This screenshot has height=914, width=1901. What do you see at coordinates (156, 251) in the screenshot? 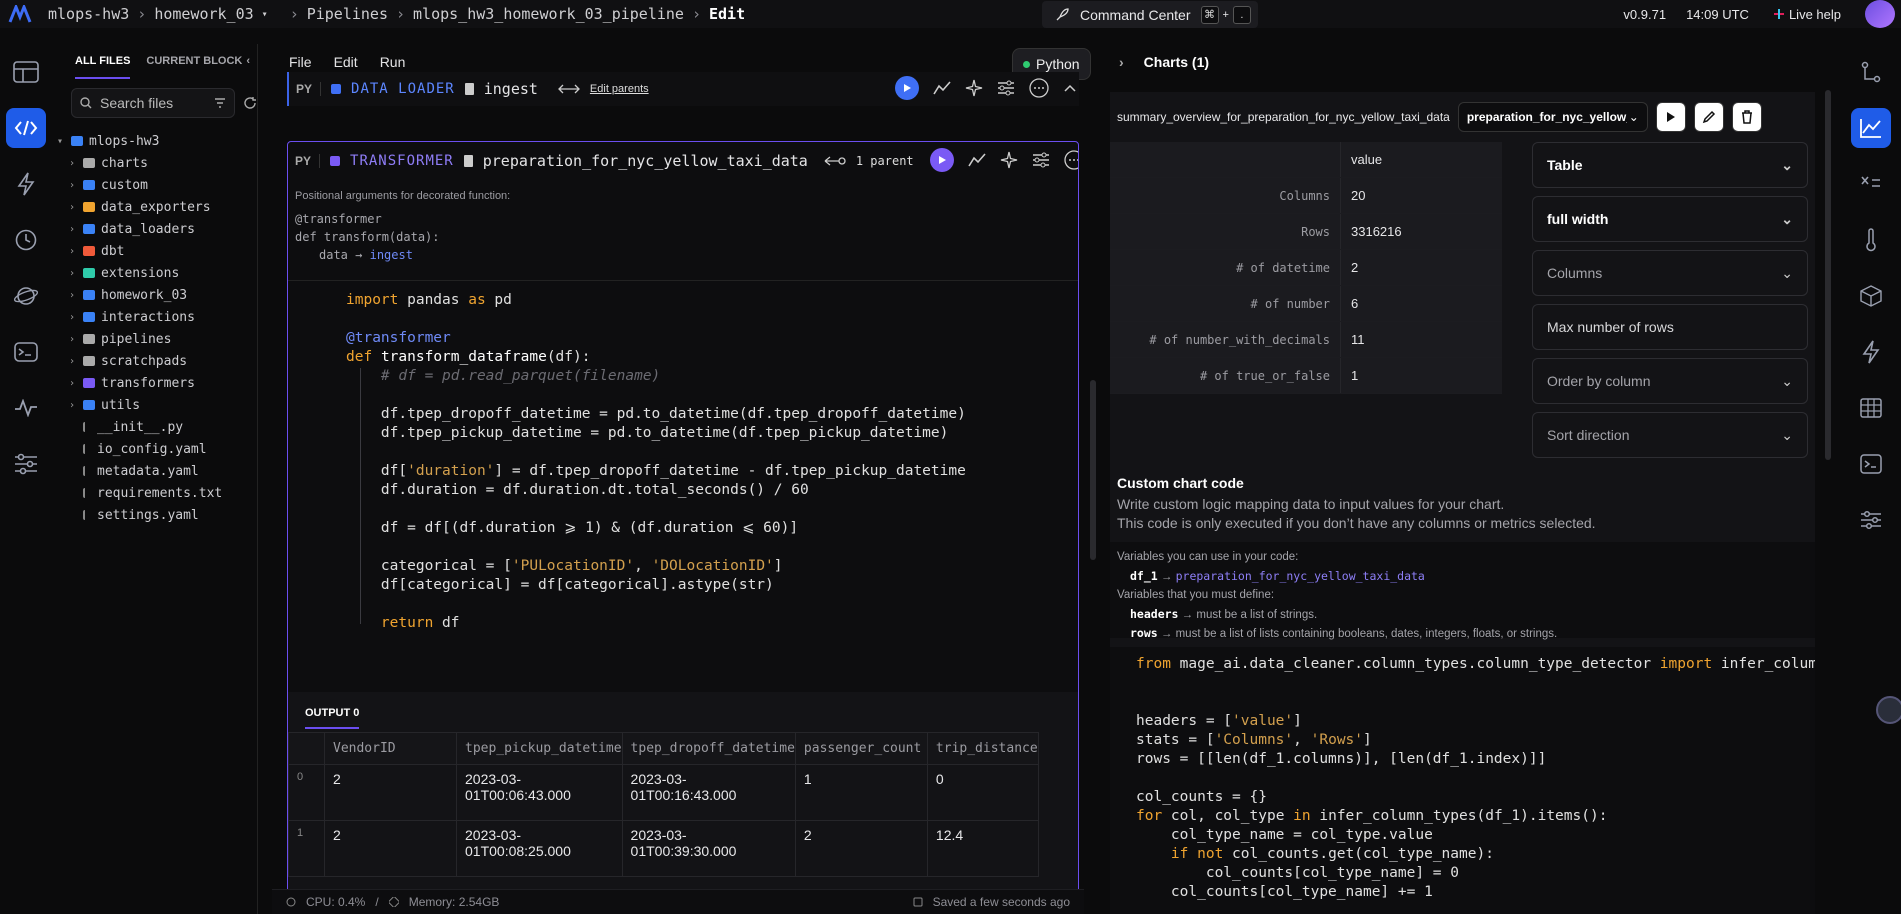
I see `tree-item: › dbt` at bounding box center [156, 251].